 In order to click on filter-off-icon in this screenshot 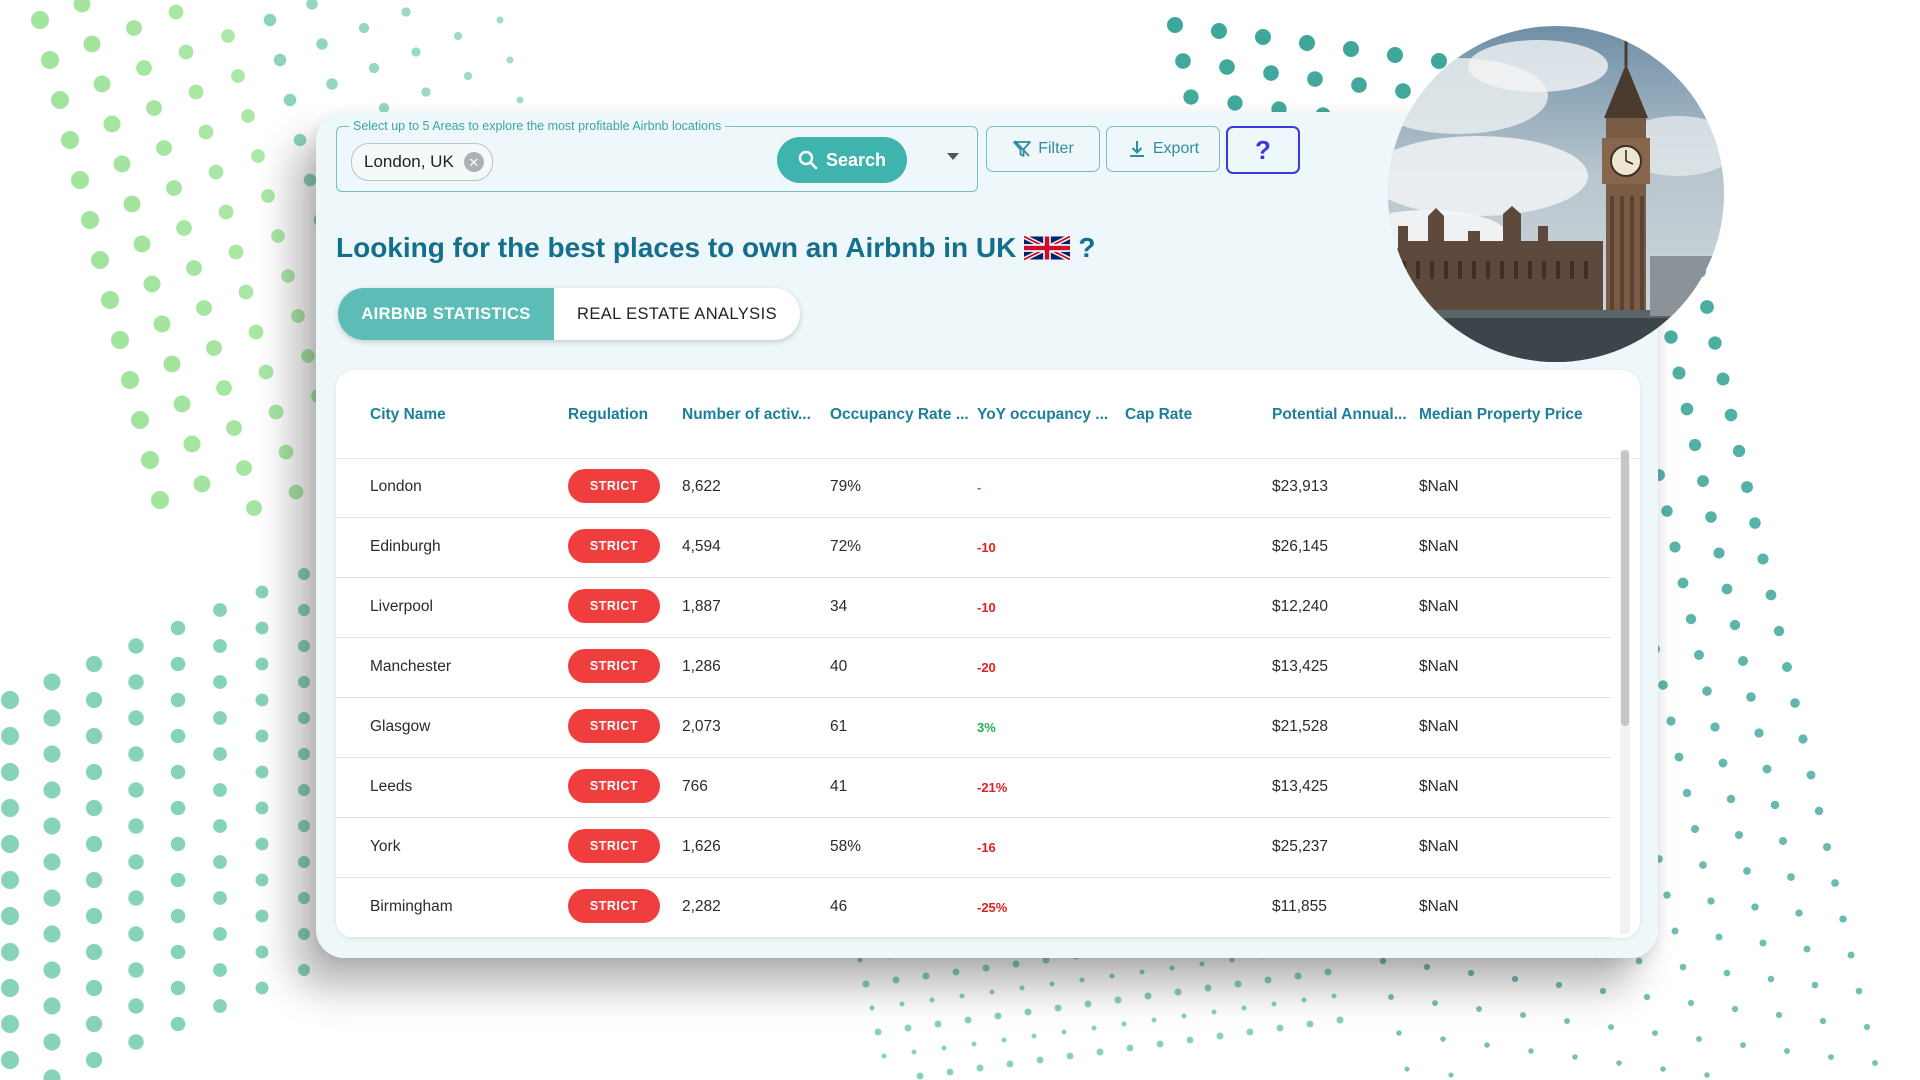, I will do `click(1022, 148)`.